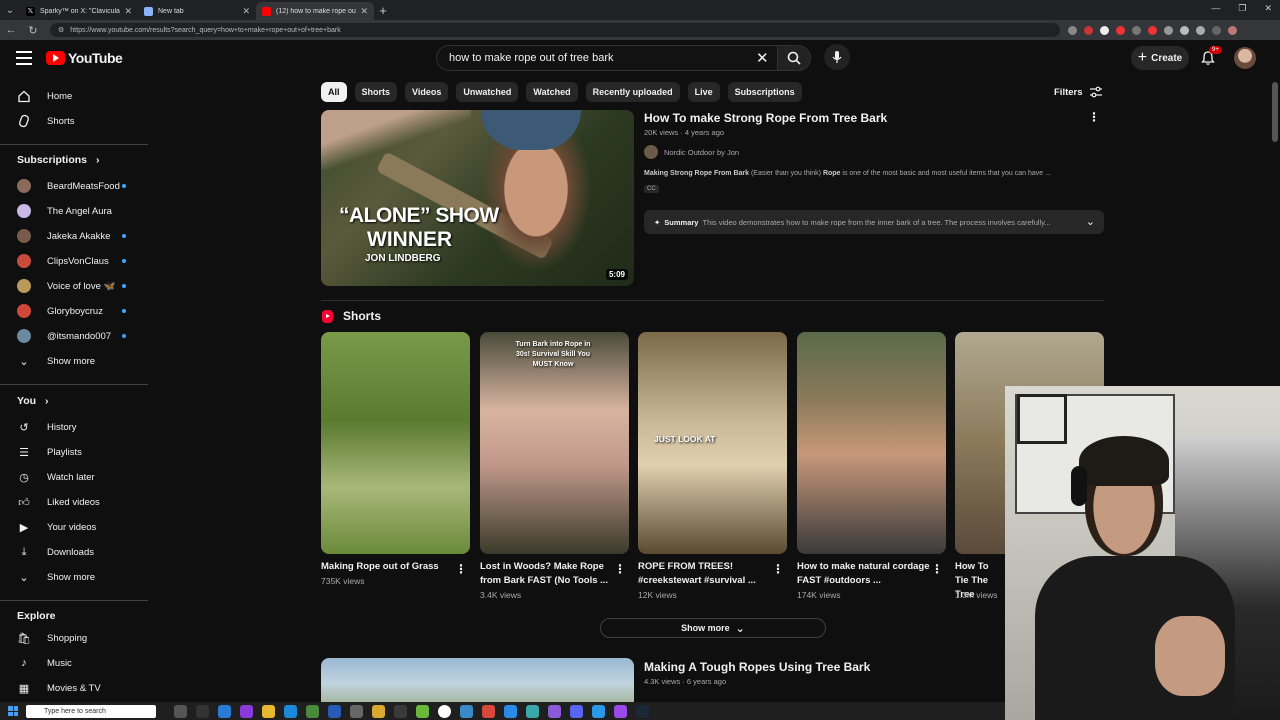 This screenshot has height=720, width=1280. What do you see at coordinates (75, 452) in the screenshot?
I see `sidebar-item-playlists: ☰ Playlists` at bounding box center [75, 452].